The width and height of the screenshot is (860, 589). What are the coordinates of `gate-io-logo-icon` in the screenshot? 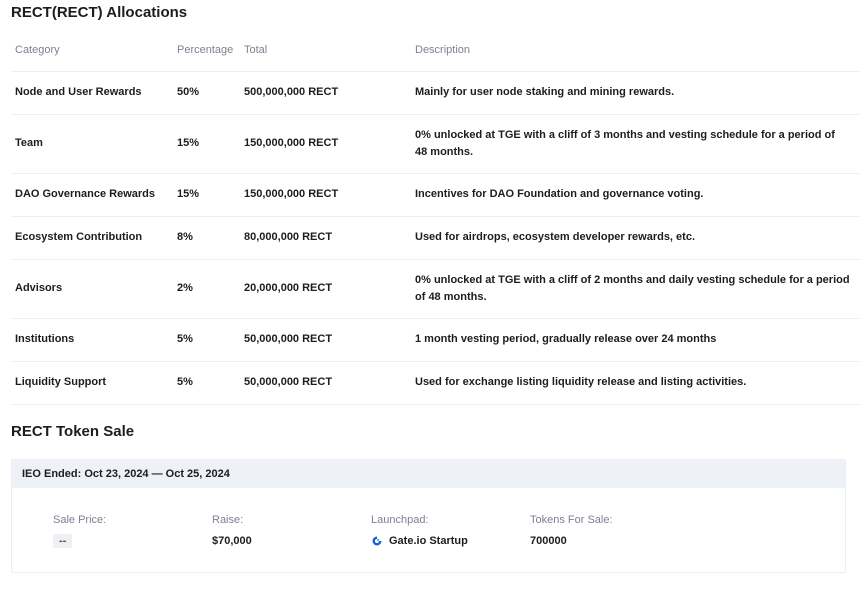 It's located at (377, 541).